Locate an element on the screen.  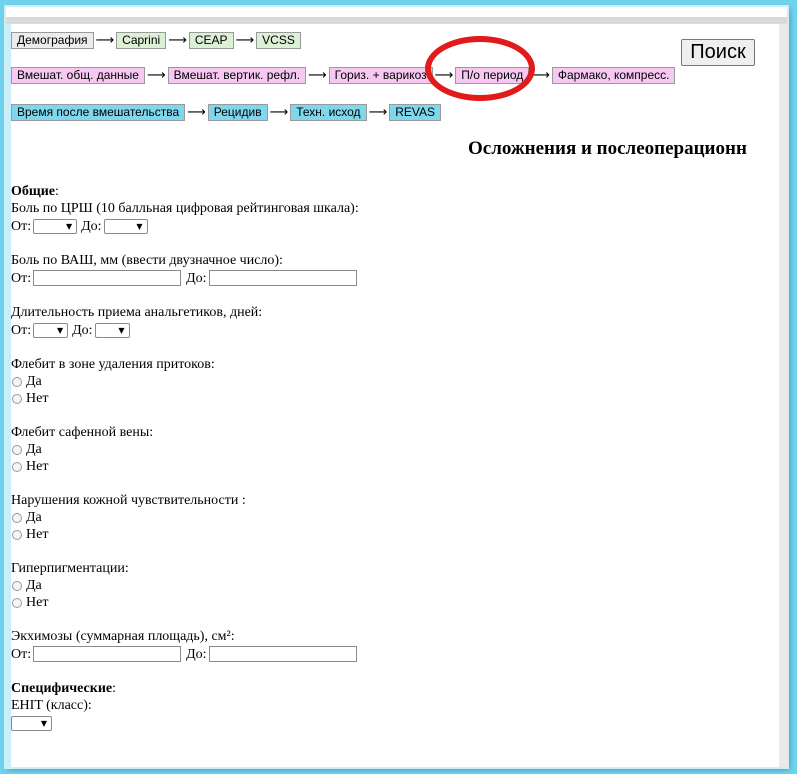
pain-vas-from-input is located at coordinates (107, 278).